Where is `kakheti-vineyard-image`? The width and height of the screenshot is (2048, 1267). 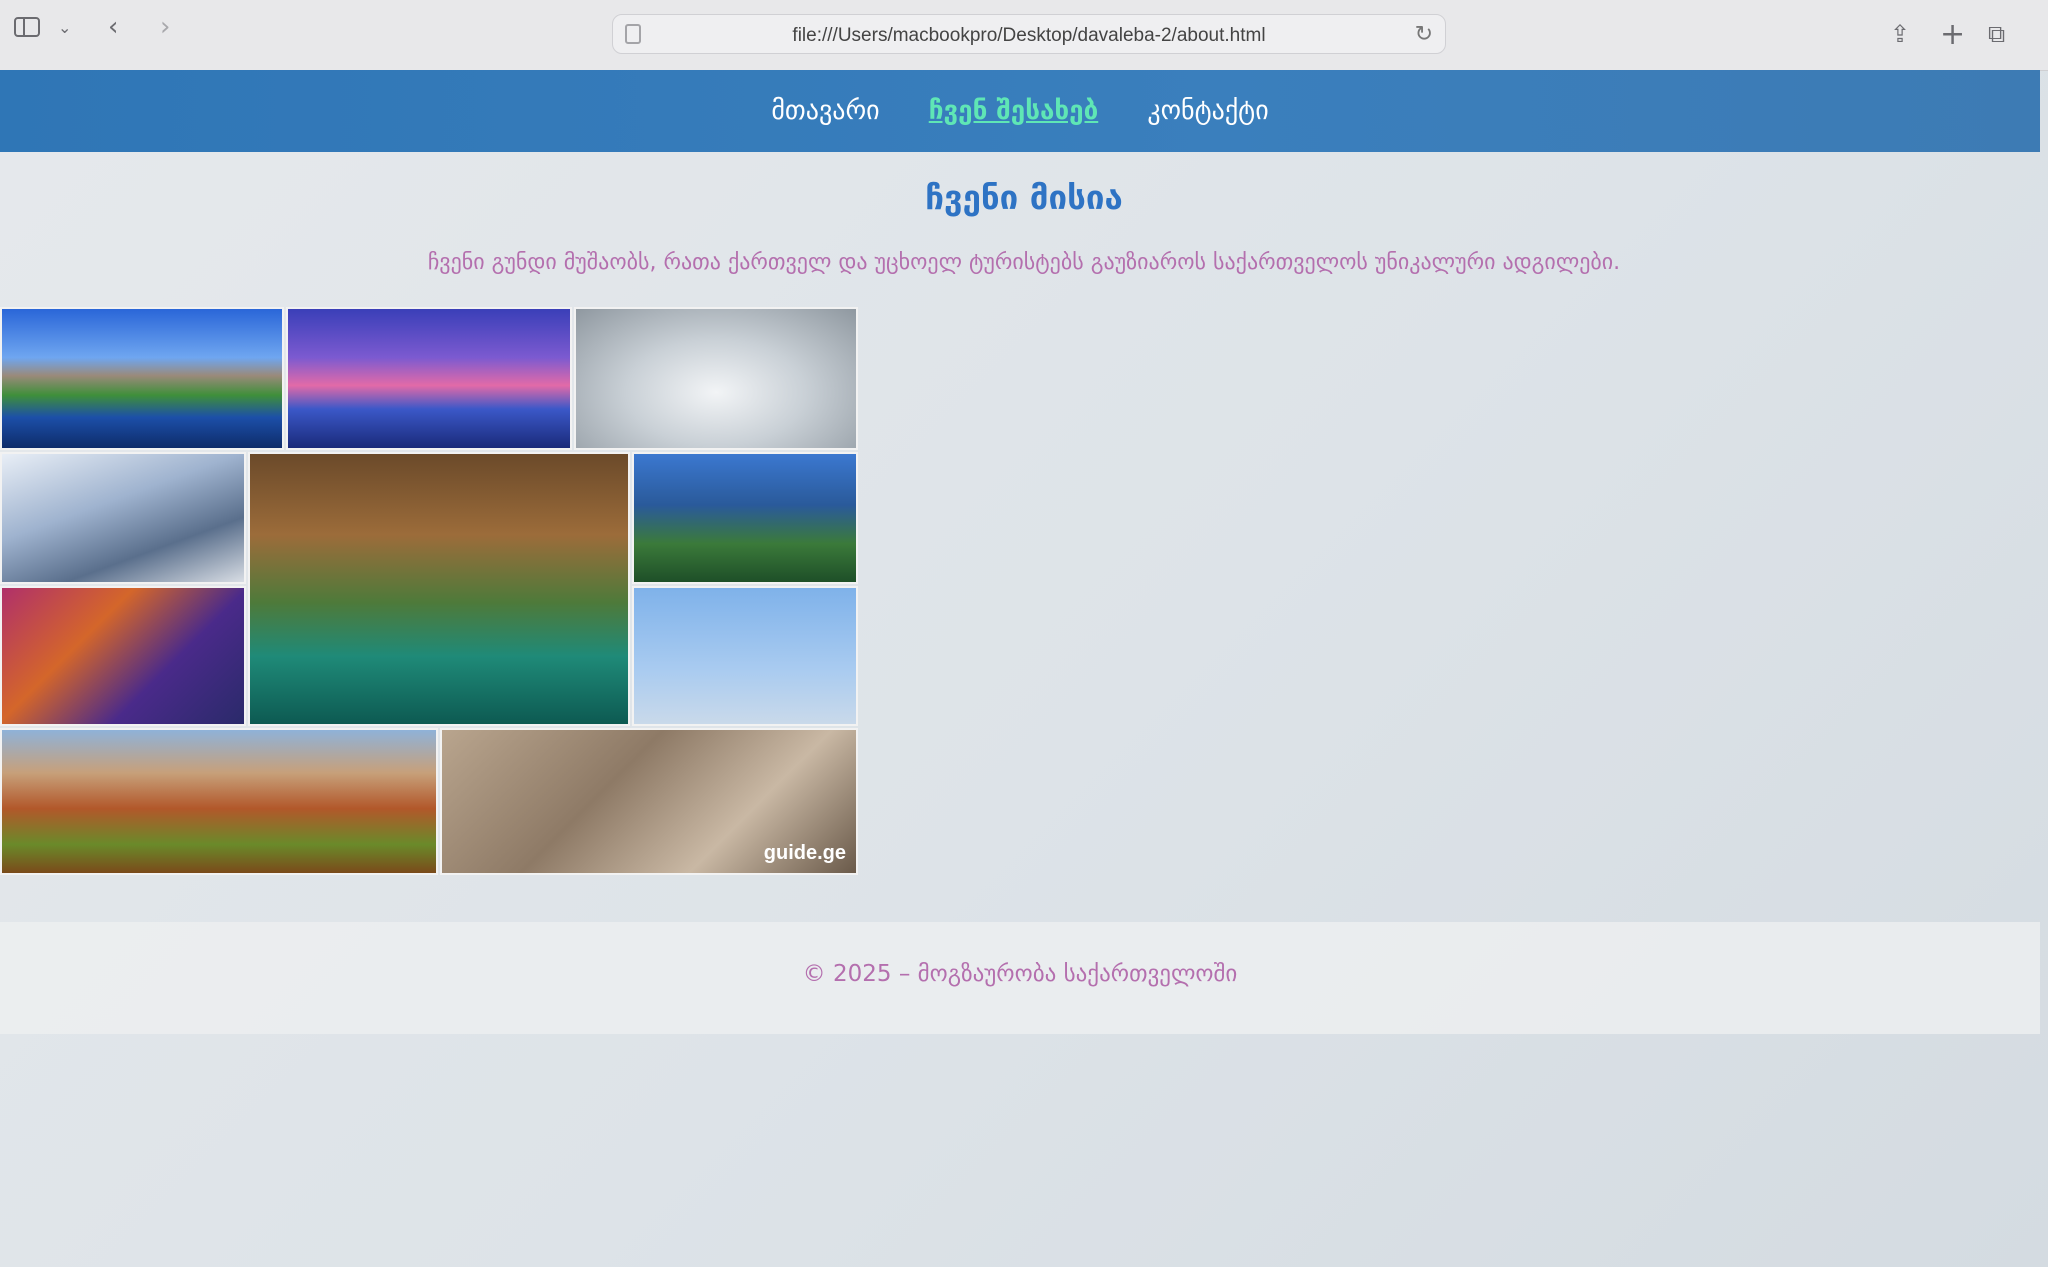
kakheti-vineyard-image is located at coordinates (219, 801).